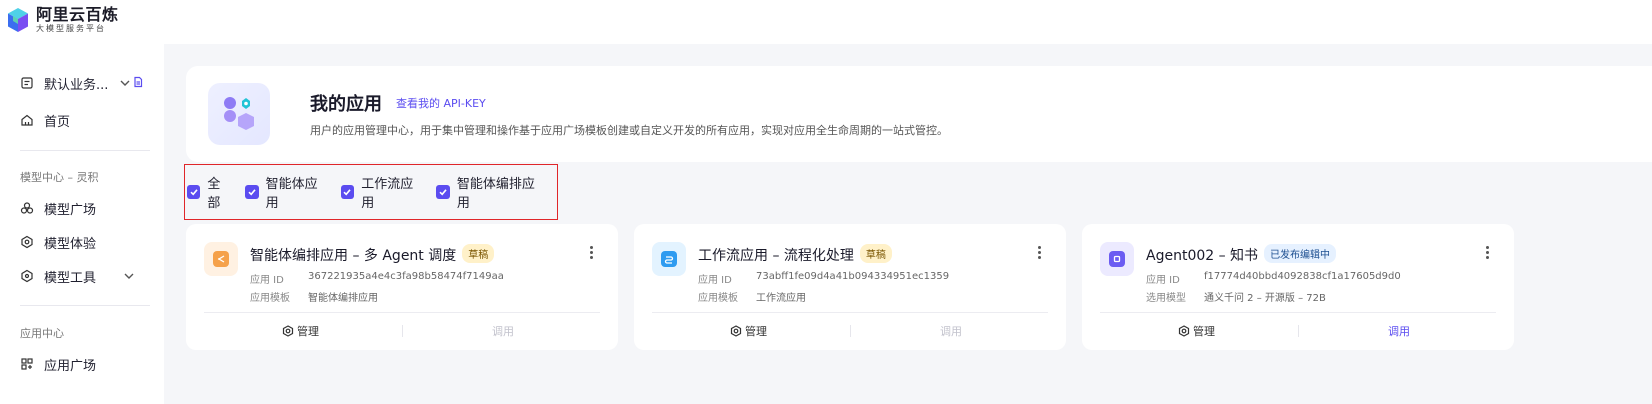 The height and width of the screenshot is (404, 1652). What do you see at coordinates (1265, 298) in the screenshot?
I see `meta-value: 通义千问 2 – 开源版 – 72B` at bounding box center [1265, 298].